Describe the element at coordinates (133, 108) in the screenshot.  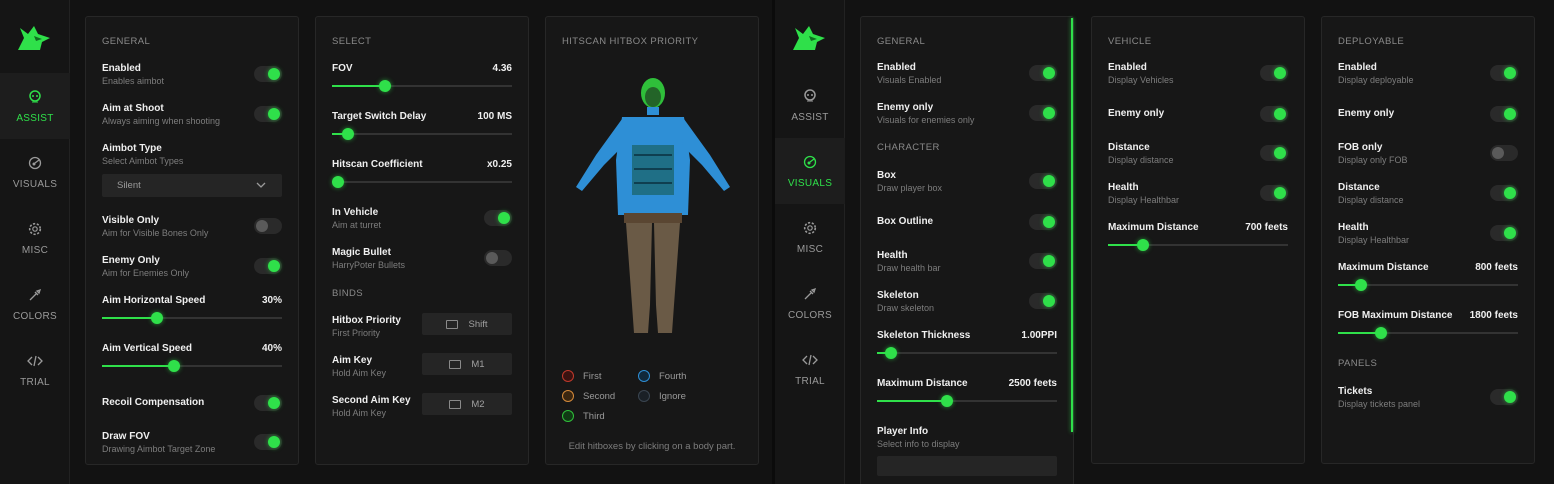
I see `setting-label: Aim at Shoot` at that location.